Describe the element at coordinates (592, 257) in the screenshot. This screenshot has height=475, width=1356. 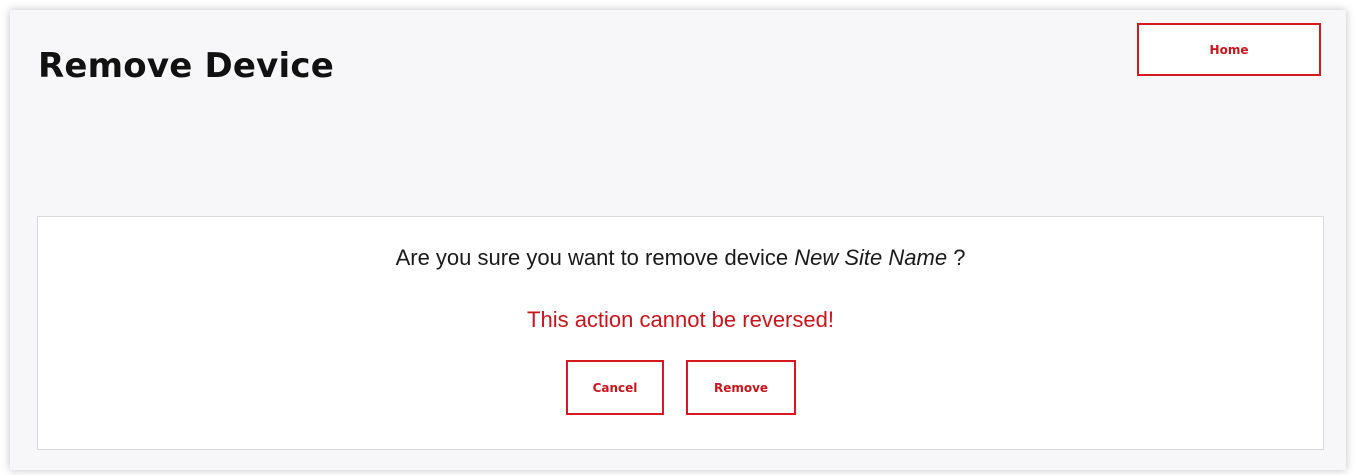
I see `question-prefix: Are you sure you want to remove device` at that location.